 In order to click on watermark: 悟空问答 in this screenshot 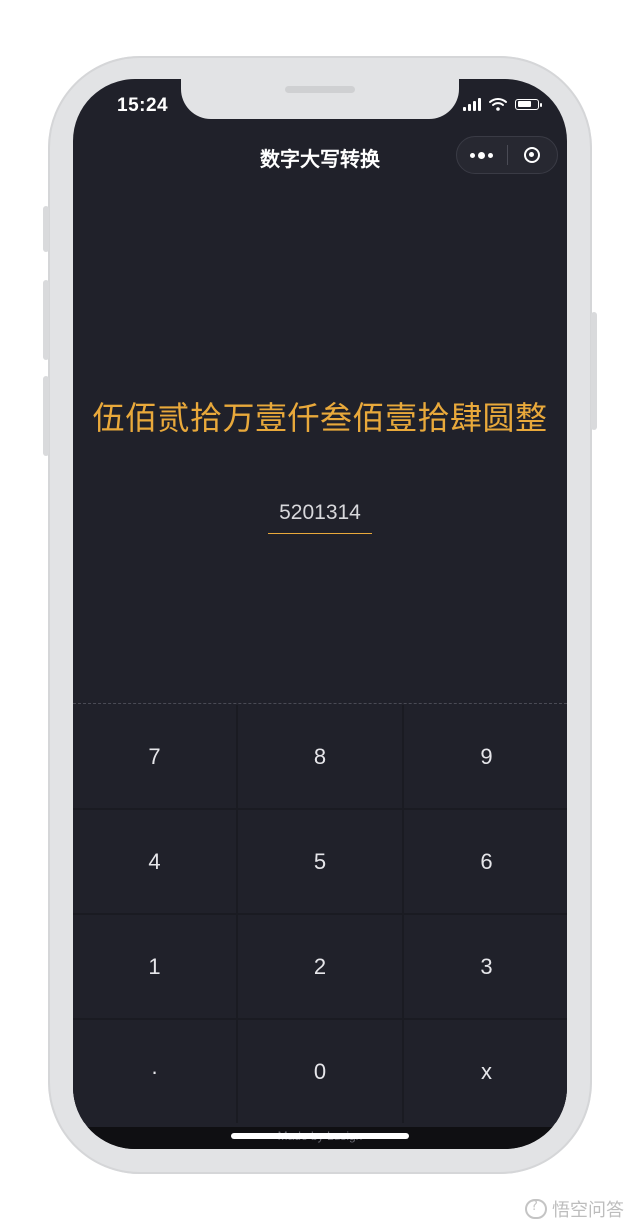, I will do `click(574, 1209)`.